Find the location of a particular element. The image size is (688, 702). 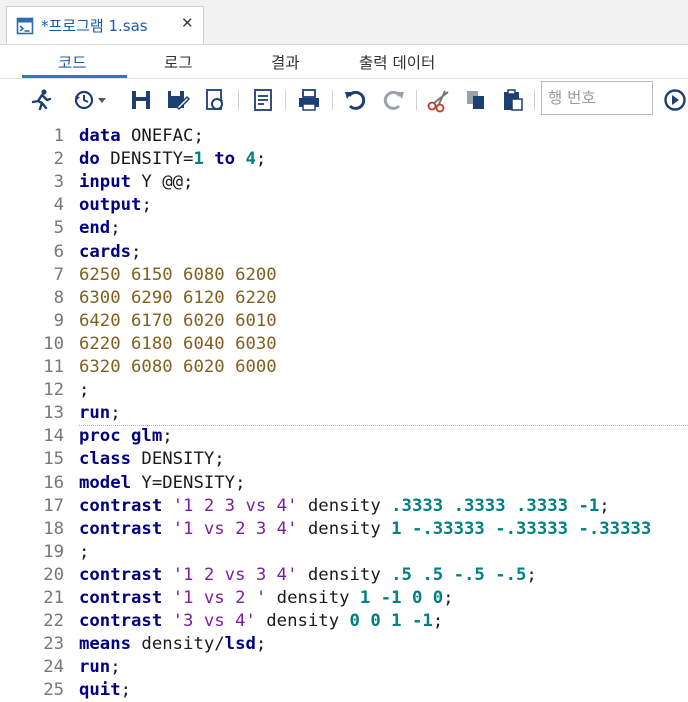

editor-toolbar is located at coordinates (344, 100).